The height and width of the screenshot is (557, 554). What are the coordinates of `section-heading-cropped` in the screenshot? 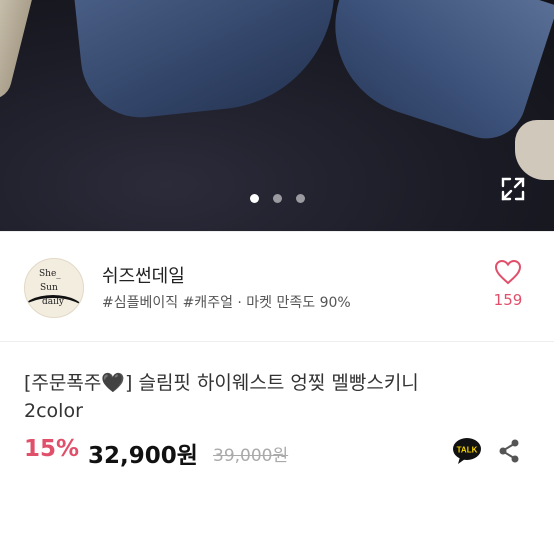 It's located at (74, 552).